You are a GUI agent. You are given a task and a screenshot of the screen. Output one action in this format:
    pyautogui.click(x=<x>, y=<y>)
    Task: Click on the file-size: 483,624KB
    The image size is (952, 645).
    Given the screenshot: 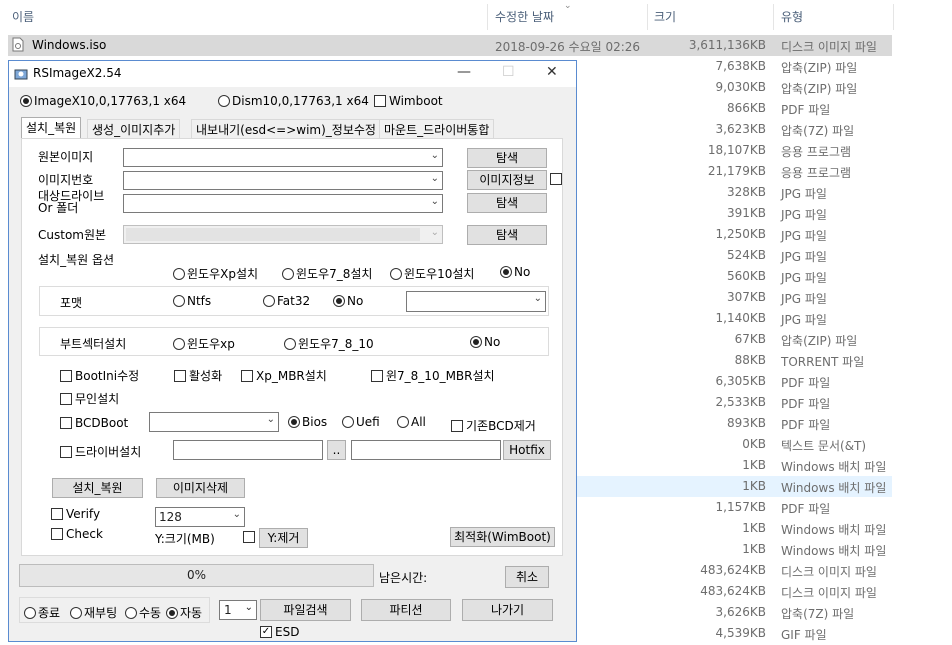 What is the action you would take?
    pyautogui.click(x=733, y=591)
    